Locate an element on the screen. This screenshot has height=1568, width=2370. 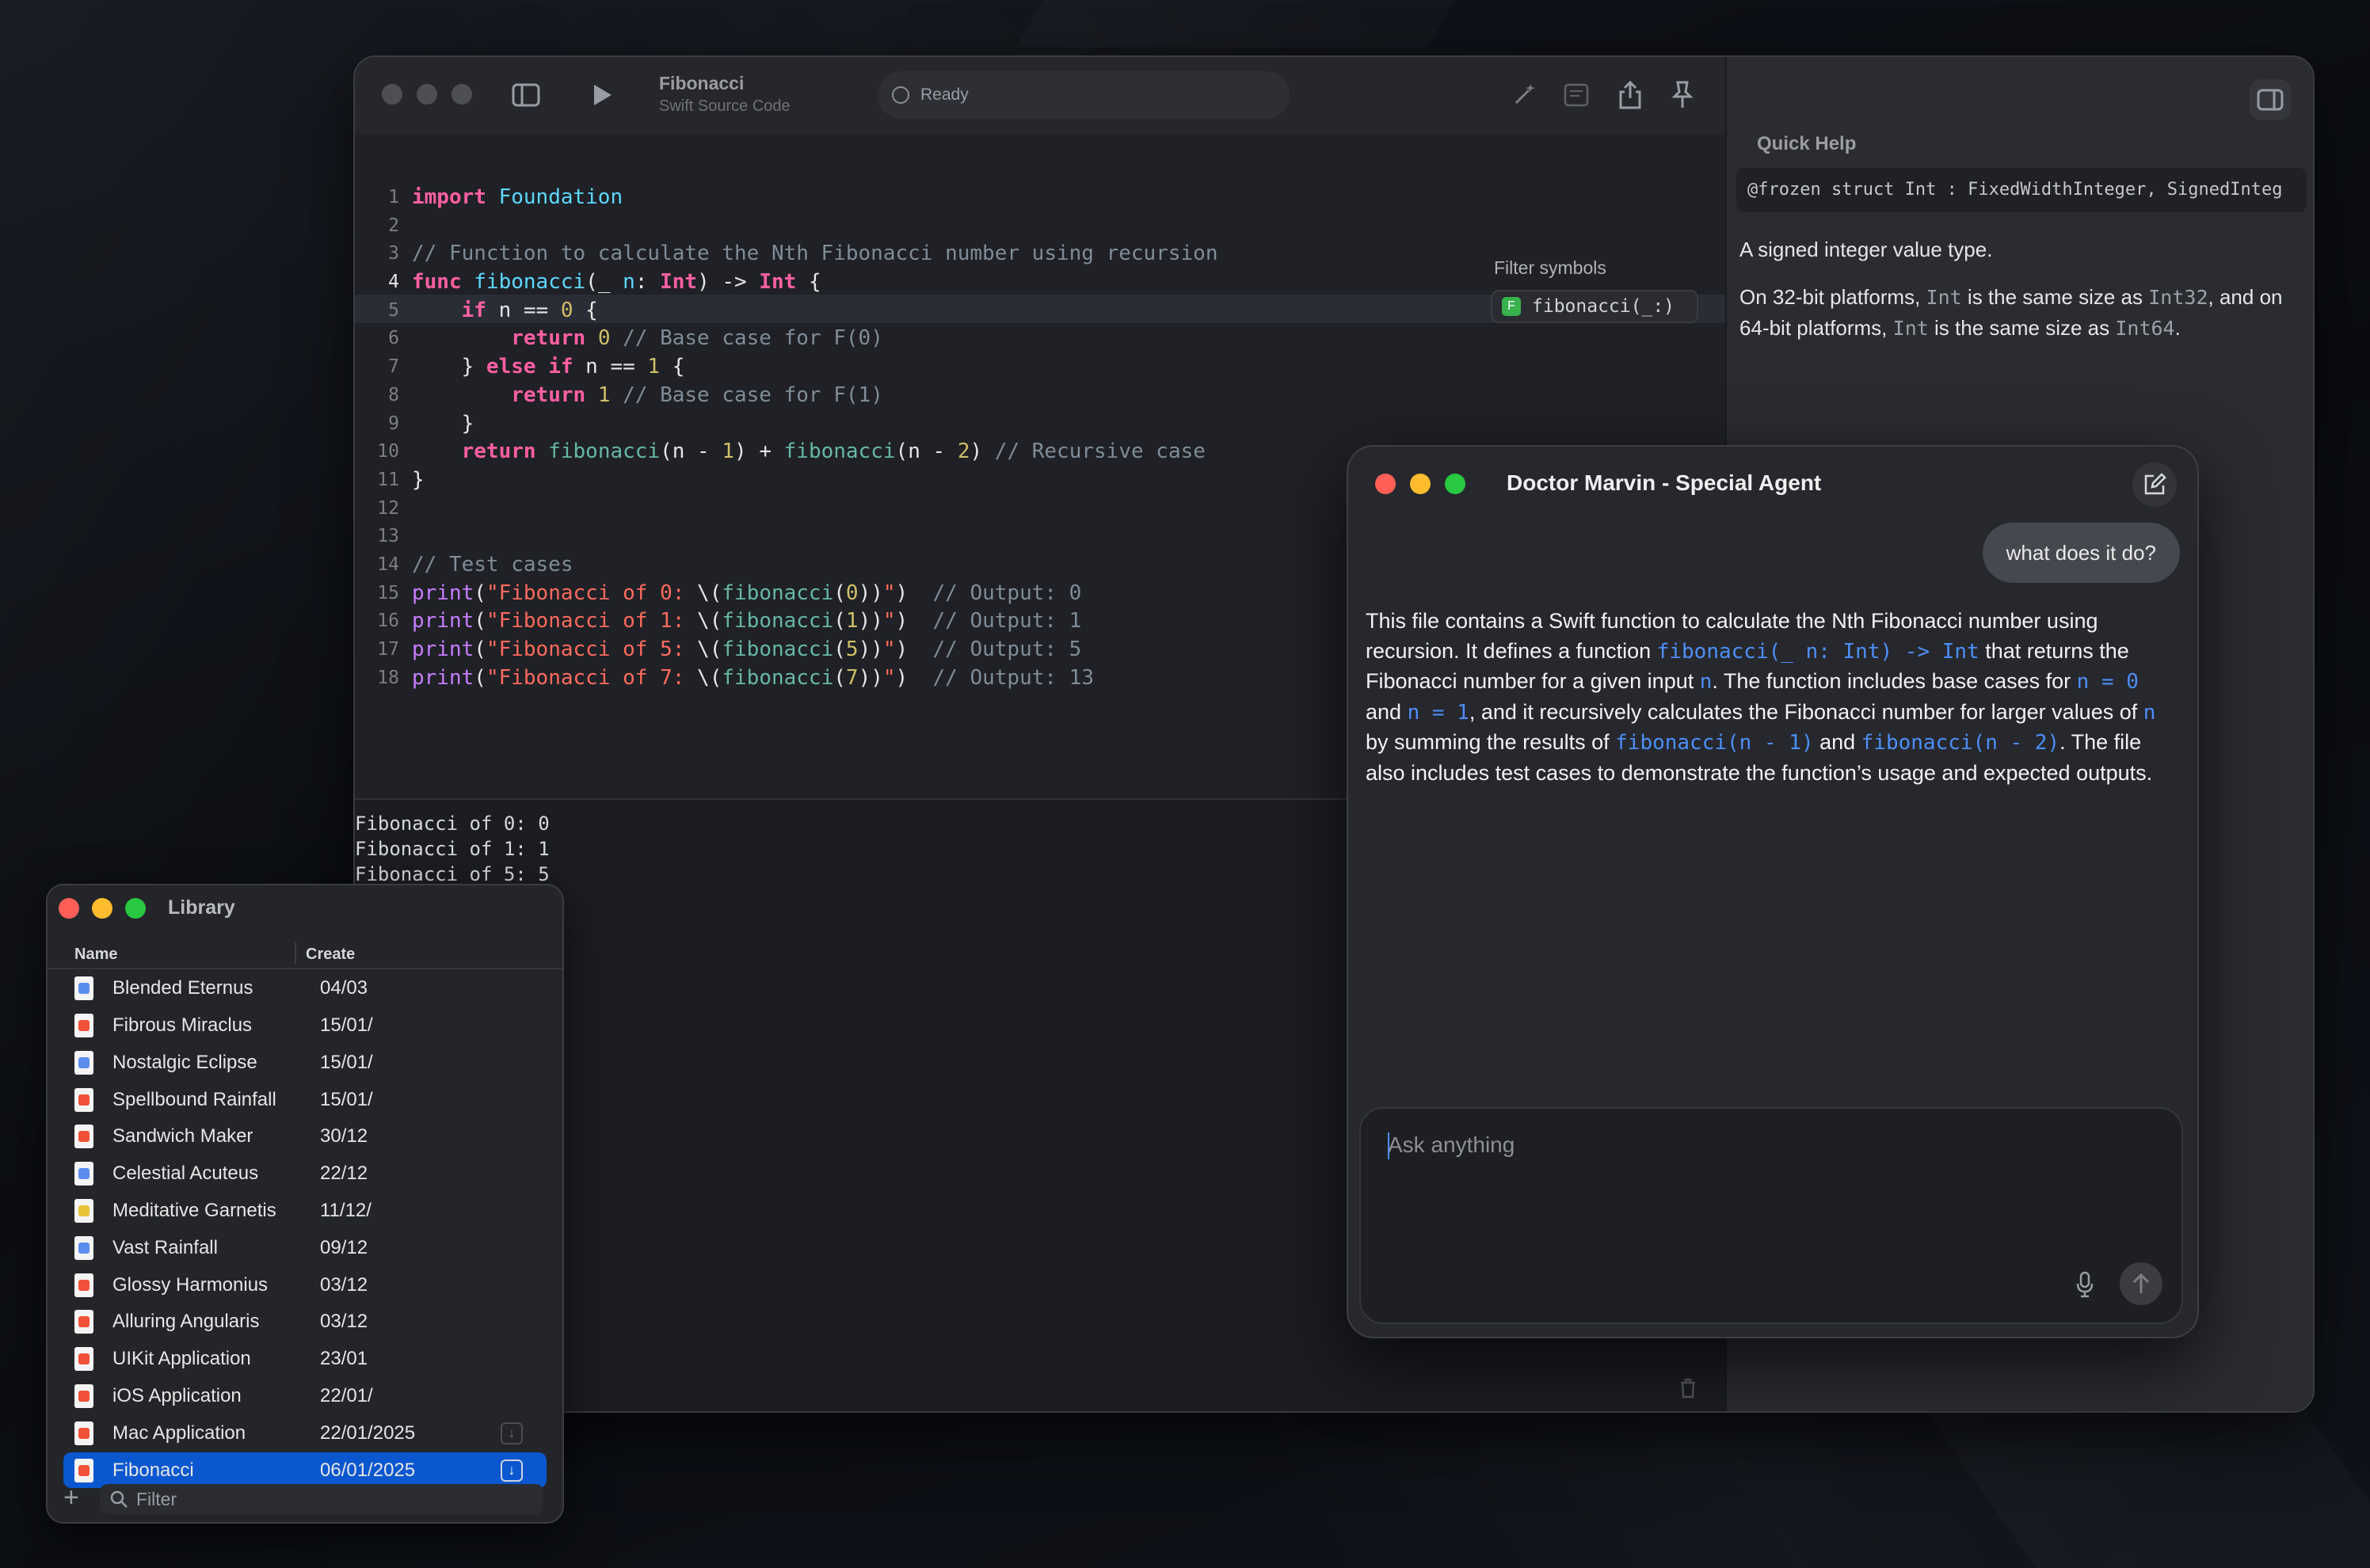
filter-symbols-label: Filter symbols is located at coordinates (1550, 267).